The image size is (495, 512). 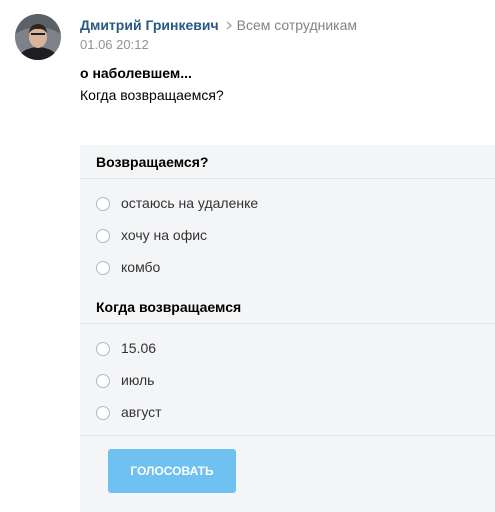 I want to click on poll-option: остаюсь на удаленке, so click(x=287, y=204).